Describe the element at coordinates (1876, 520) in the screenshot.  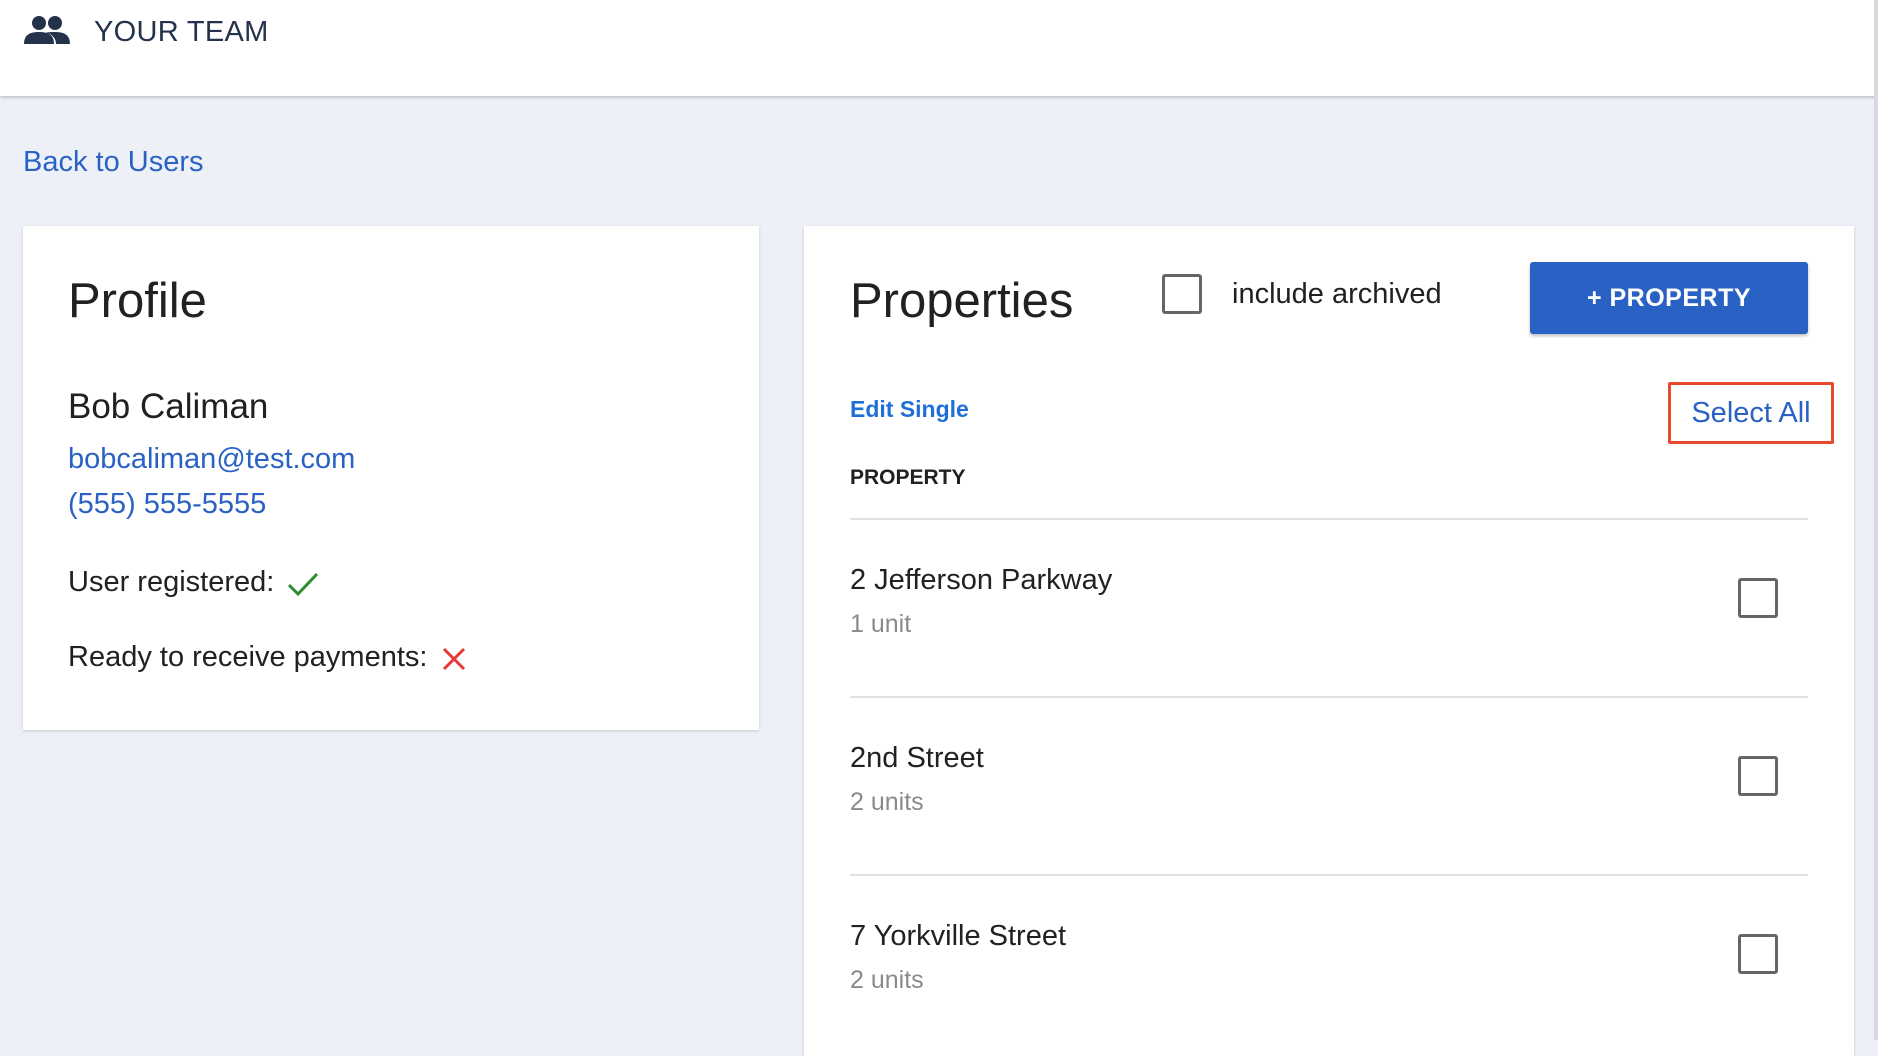
I see `scrollbar` at that location.